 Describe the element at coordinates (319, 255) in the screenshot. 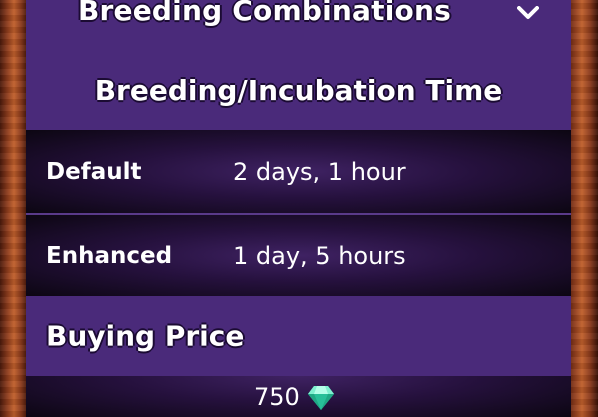

I see `enhanced-value: 1 day, 5 hours` at that location.